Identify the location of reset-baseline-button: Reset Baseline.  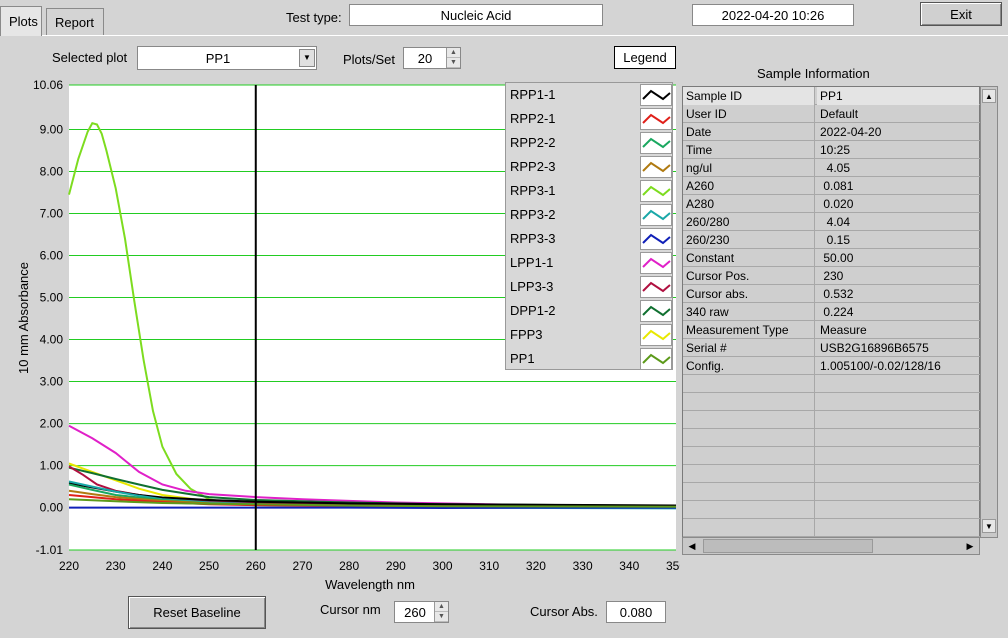
(197, 612).